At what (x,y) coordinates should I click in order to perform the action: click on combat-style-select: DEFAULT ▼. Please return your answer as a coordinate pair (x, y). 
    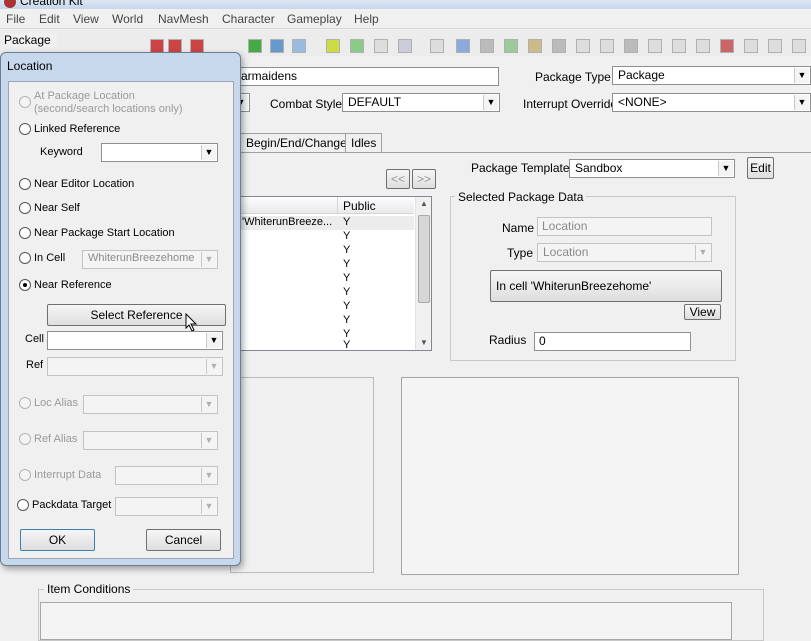
    Looking at the image, I should click on (421, 102).